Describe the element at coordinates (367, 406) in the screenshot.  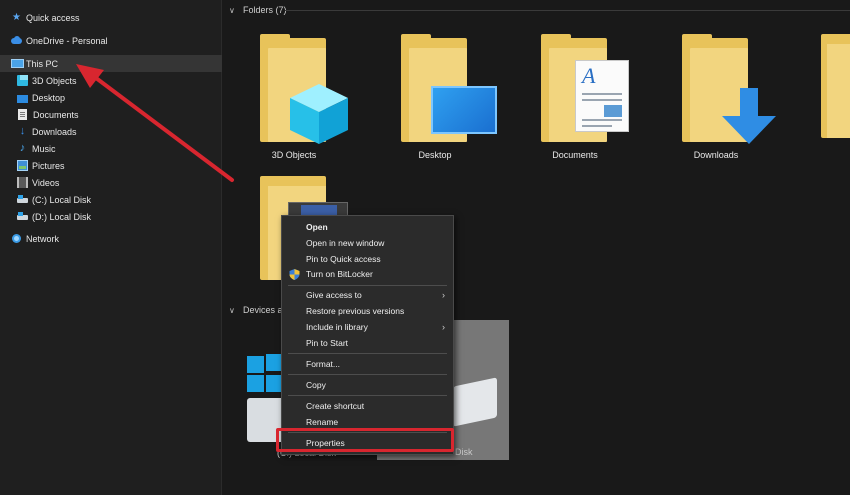
I see `menu-item-create-shortcut: Create shortcut` at that location.